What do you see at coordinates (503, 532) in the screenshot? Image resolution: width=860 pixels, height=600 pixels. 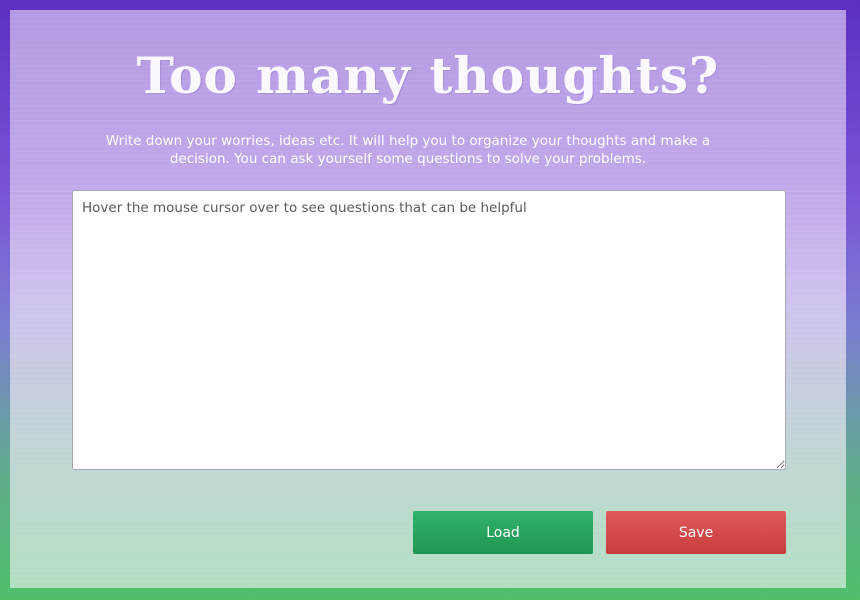 I see `load-button: Load` at bounding box center [503, 532].